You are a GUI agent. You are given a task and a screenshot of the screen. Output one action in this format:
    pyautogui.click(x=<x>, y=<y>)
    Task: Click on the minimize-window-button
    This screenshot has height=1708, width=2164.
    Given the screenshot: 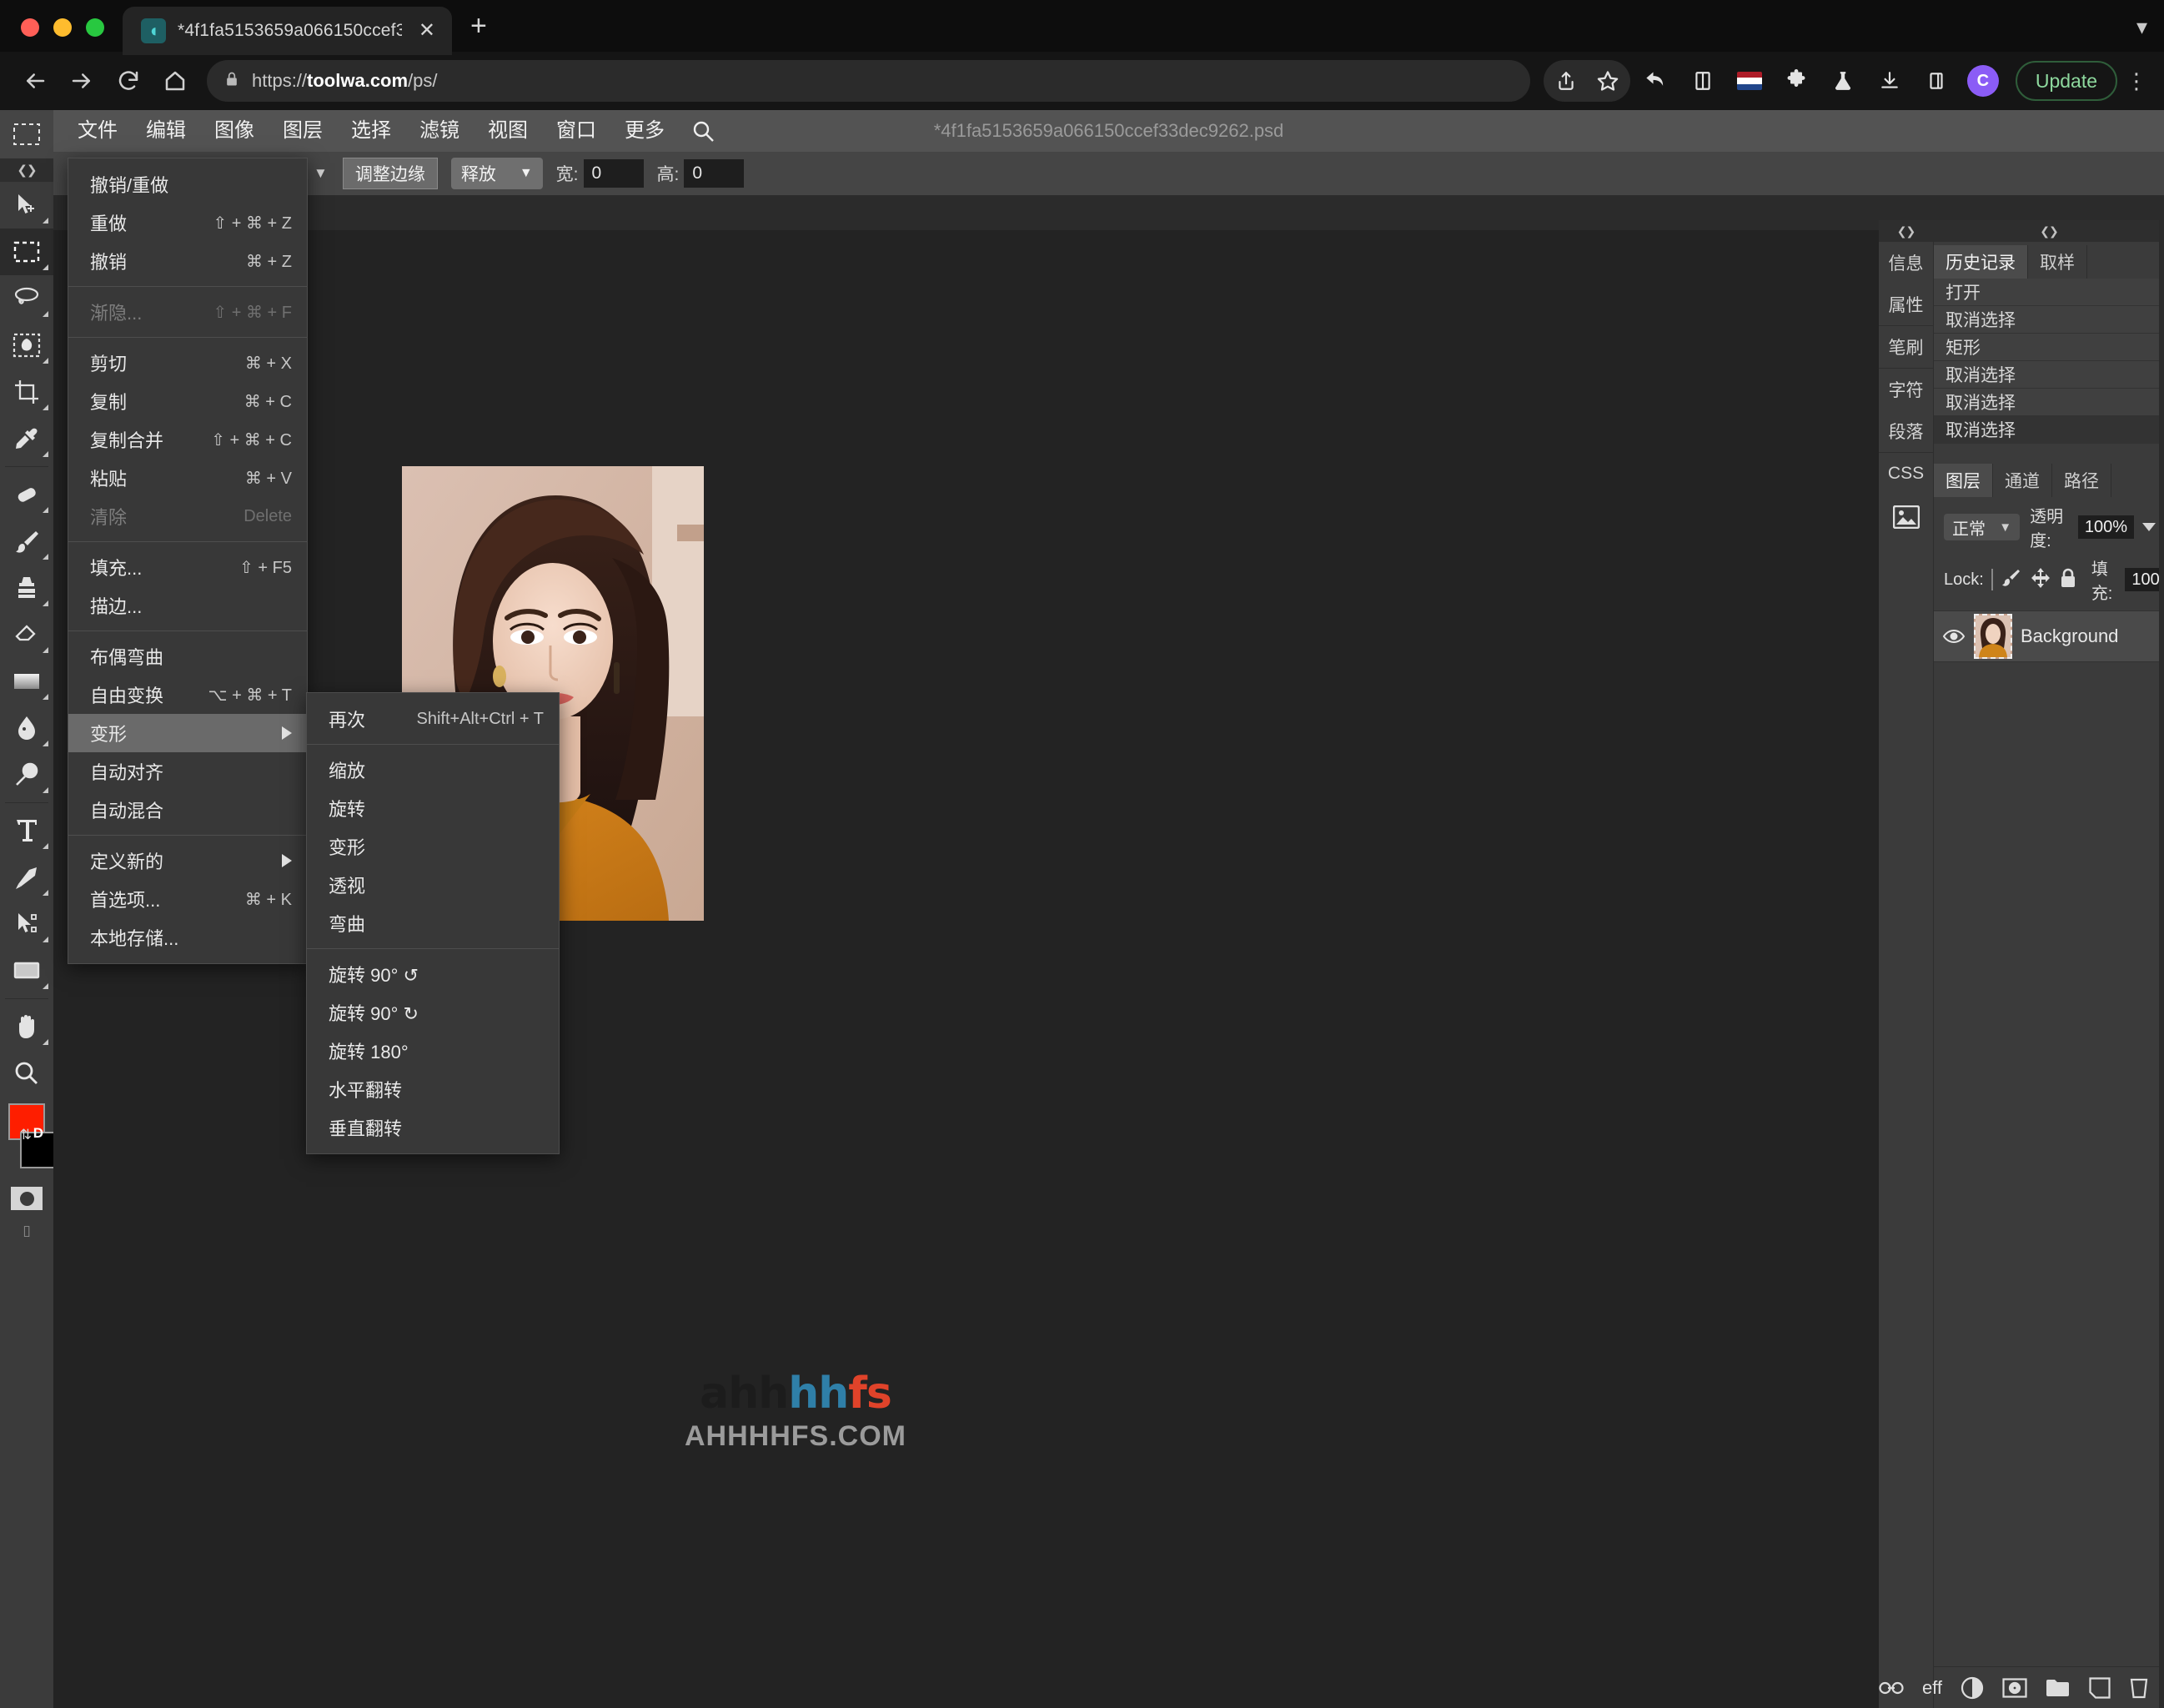 What is the action you would take?
    pyautogui.click(x=62, y=27)
    